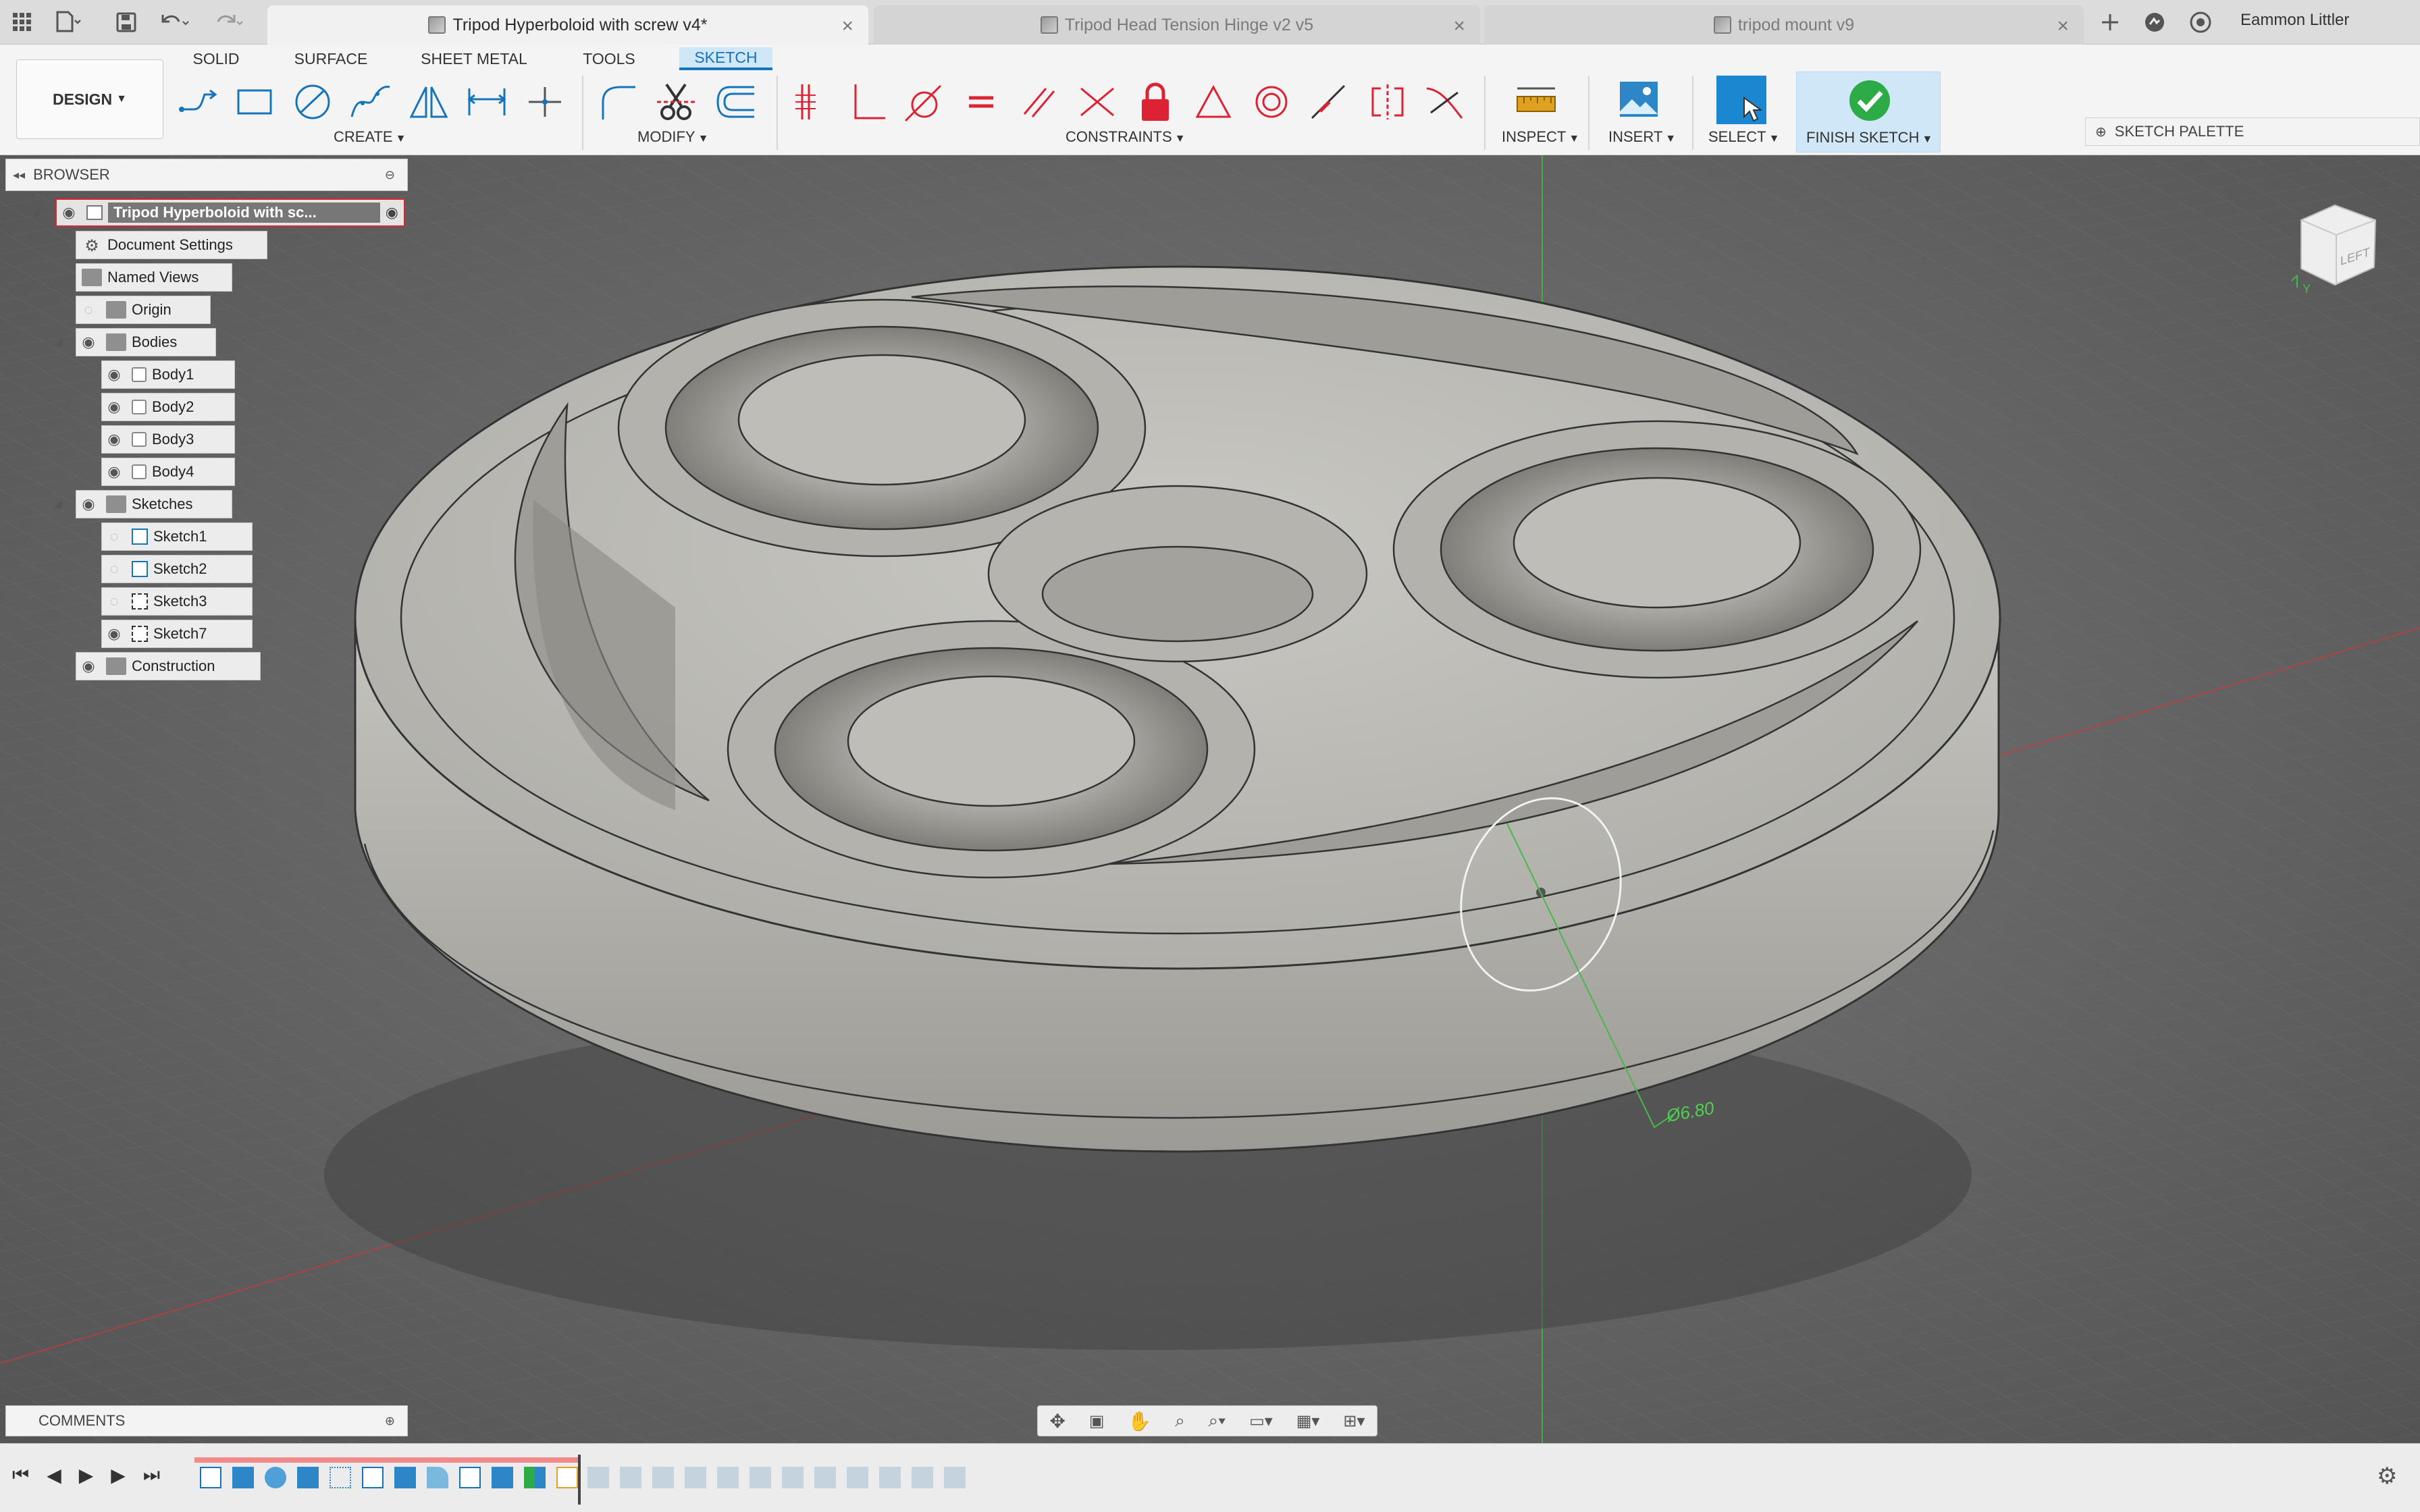  I want to click on curvature-constraint-icon, so click(1444, 102).